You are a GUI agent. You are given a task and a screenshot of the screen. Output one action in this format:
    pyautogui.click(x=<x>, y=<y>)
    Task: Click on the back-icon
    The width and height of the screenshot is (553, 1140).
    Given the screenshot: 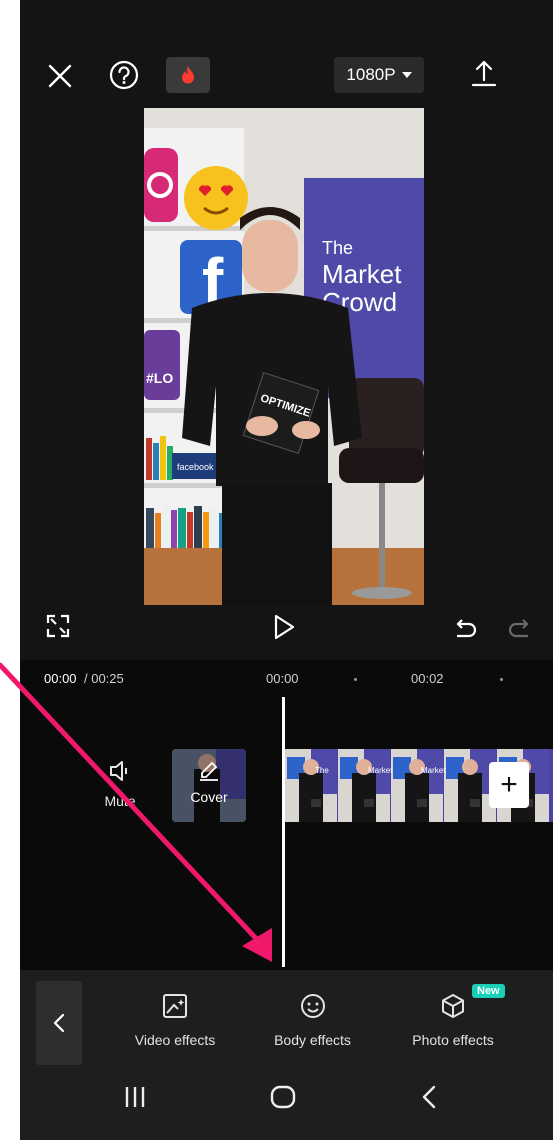 What is the action you would take?
    pyautogui.click(x=429, y=1099)
    